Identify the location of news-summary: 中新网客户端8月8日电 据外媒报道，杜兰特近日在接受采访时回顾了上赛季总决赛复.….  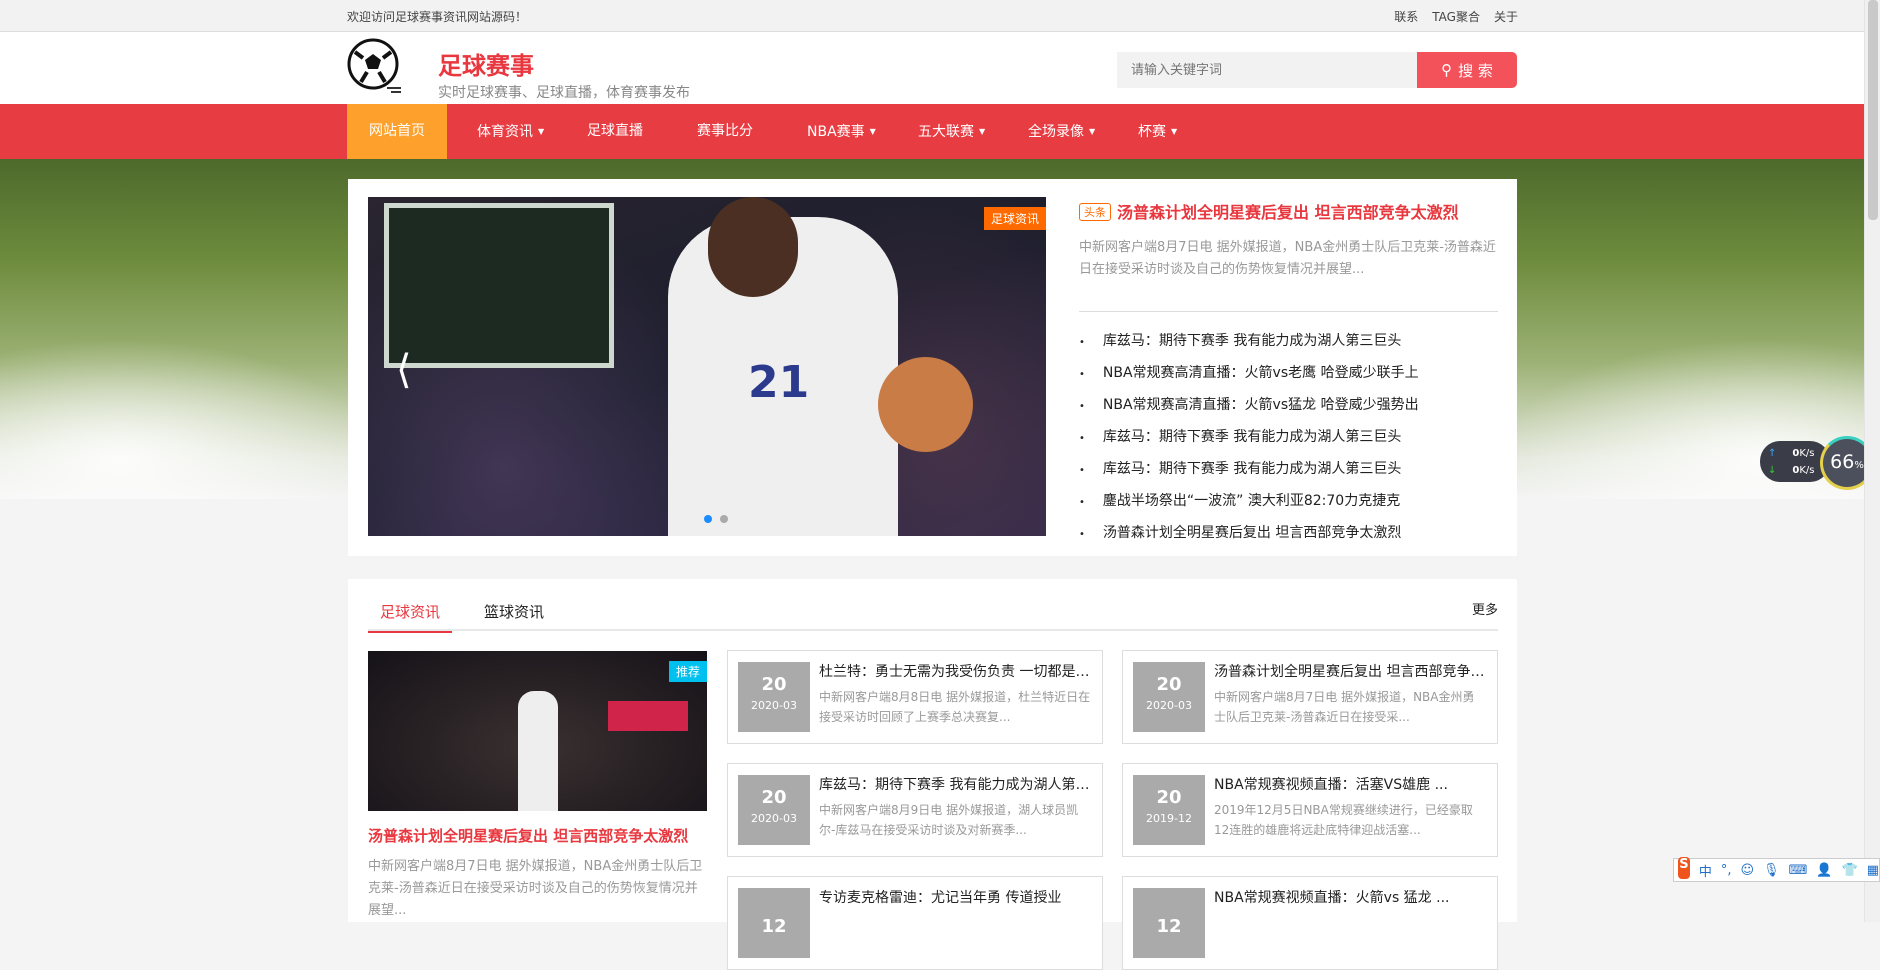
(955, 707).